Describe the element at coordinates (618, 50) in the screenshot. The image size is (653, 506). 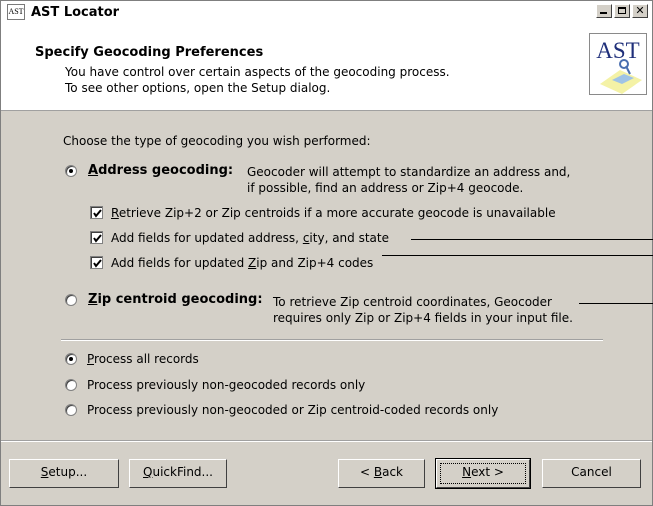
I see `logo-text: AST` at that location.